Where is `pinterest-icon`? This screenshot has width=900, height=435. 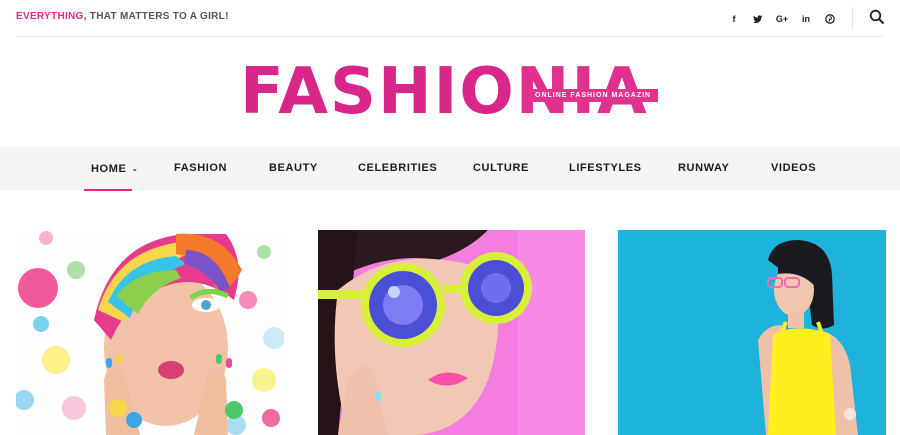
pinterest-icon is located at coordinates (830, 19).